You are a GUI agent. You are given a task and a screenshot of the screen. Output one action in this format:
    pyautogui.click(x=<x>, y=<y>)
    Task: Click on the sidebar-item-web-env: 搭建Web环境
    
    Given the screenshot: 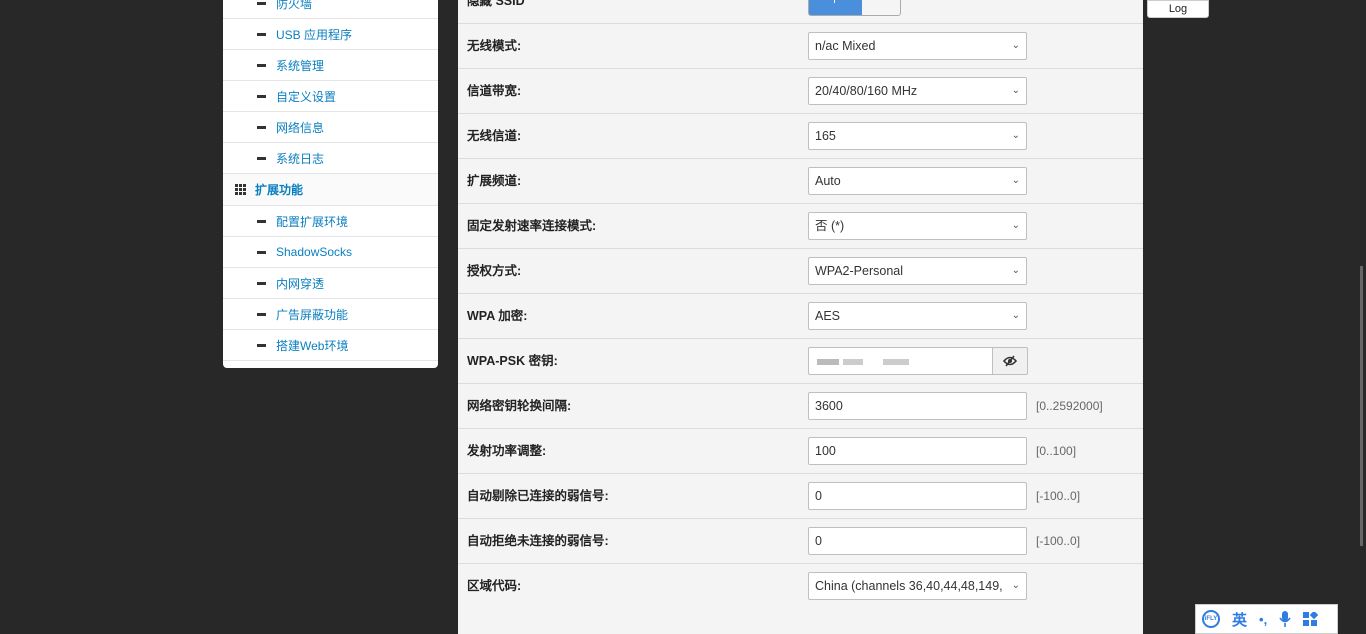 What is the action you would take?
    pyautogui.click(x=330, y=345)
    